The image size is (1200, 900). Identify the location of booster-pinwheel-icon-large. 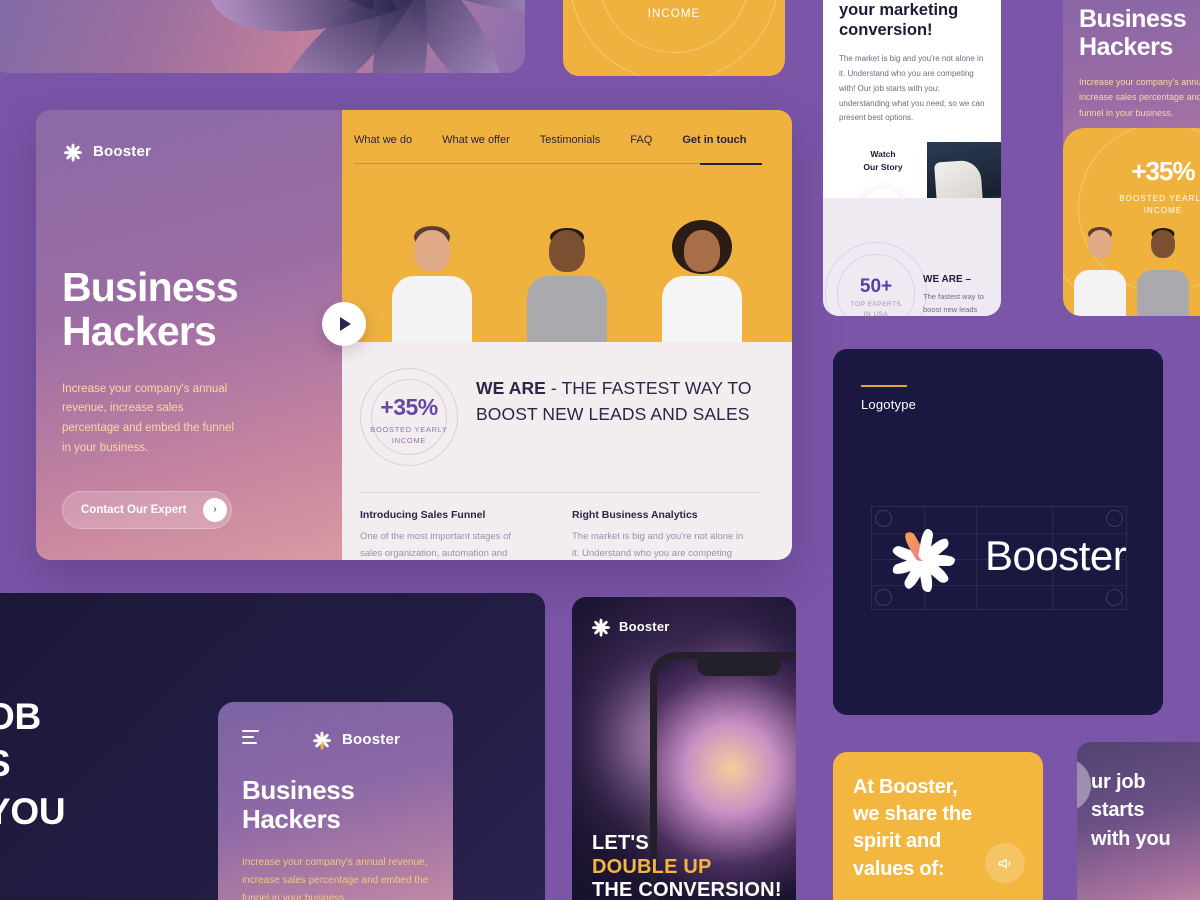
(923, 555).